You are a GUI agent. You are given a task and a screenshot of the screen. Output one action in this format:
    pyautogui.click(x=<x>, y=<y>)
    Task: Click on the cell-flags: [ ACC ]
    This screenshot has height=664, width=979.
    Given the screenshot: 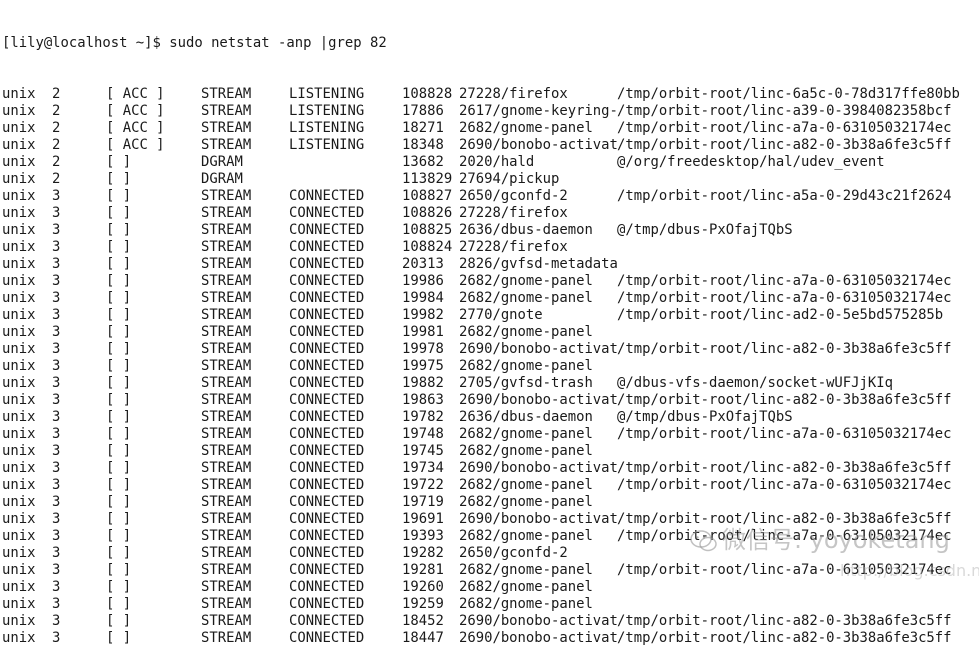 What is the action you would take?
    pyautogui.click(x=135, y=94)
    